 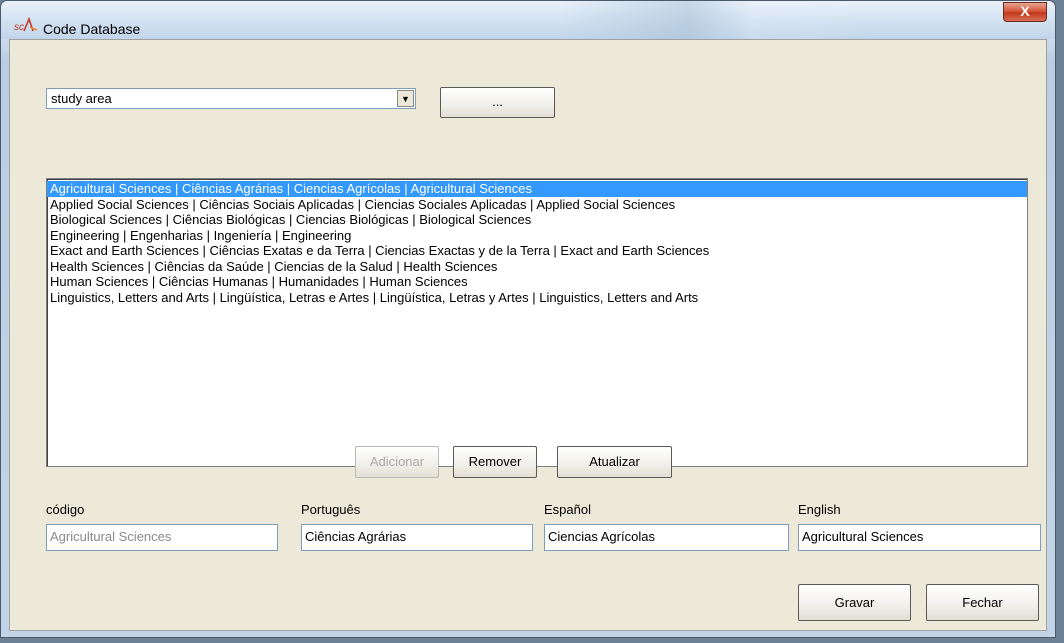 I want to click on save-button: Gravar, so click(x=854, y=602).